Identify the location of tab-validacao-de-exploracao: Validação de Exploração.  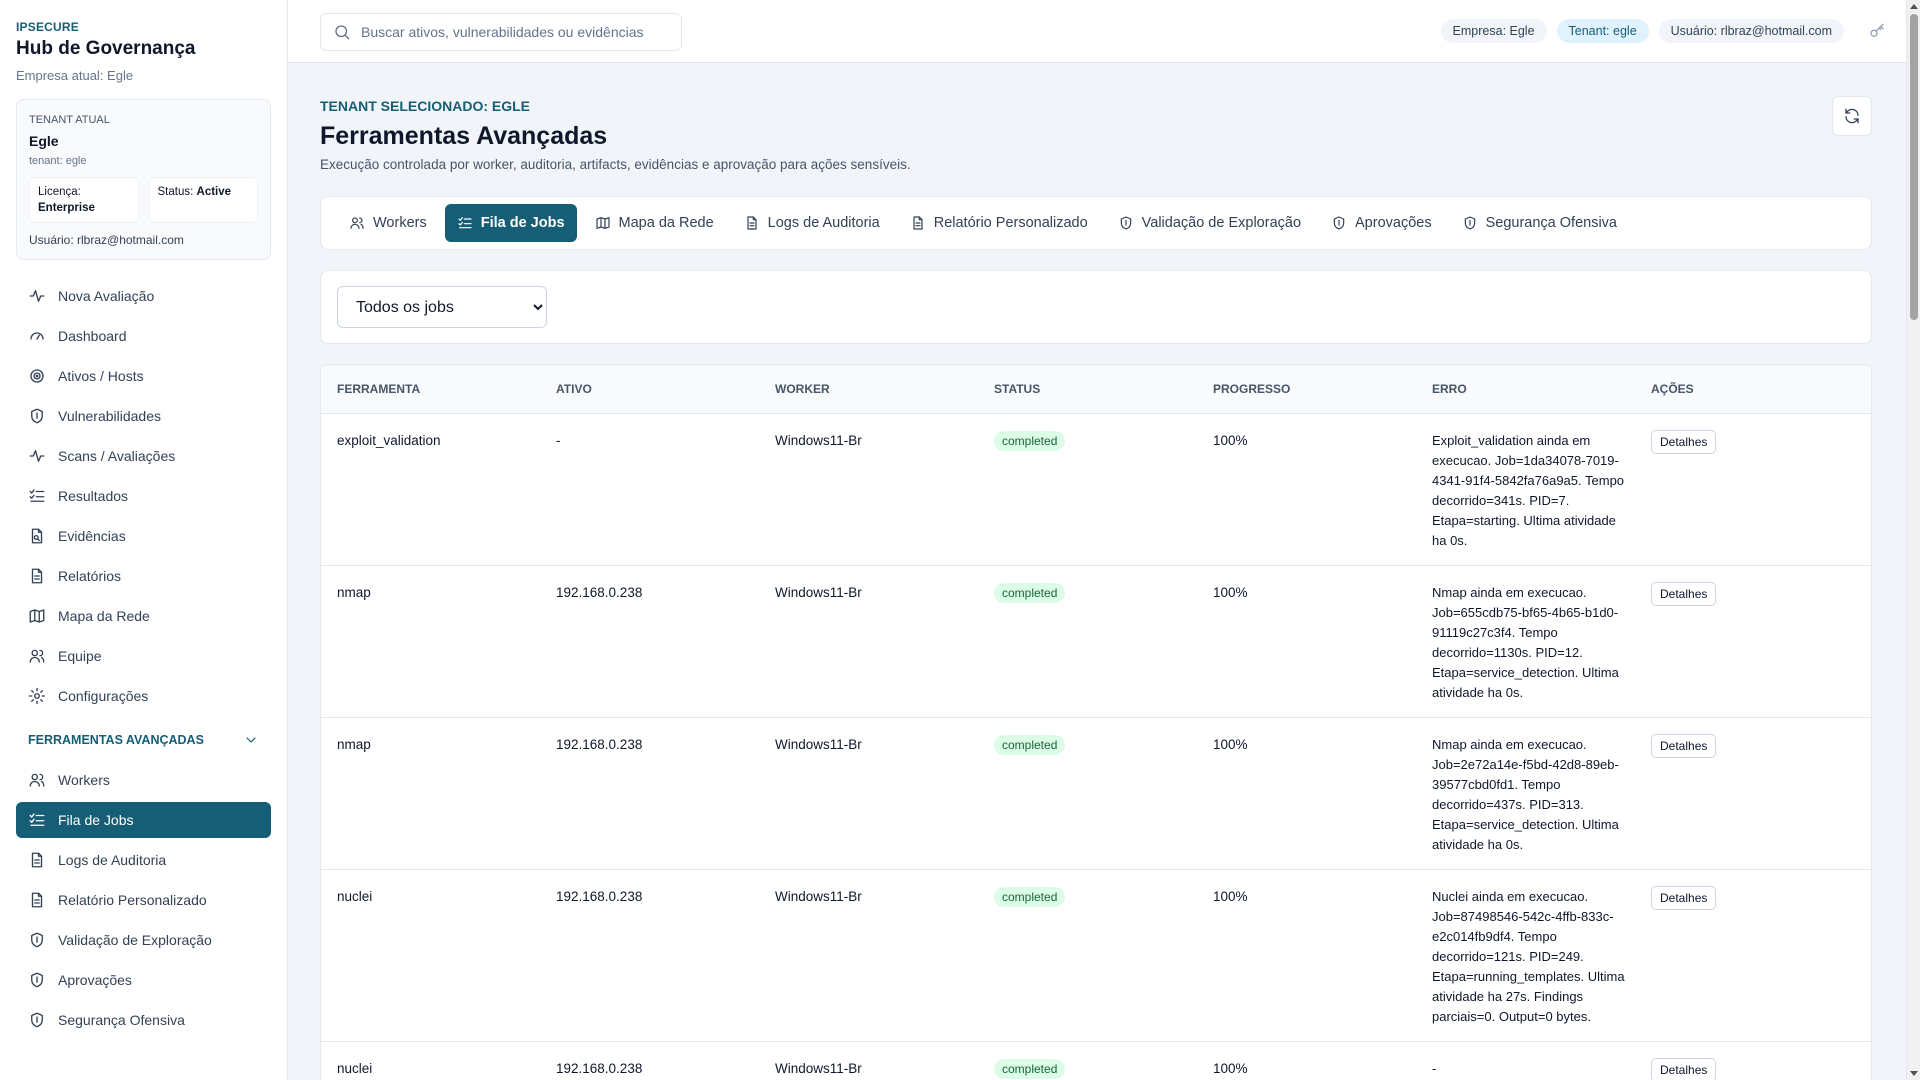
(1209, 223).